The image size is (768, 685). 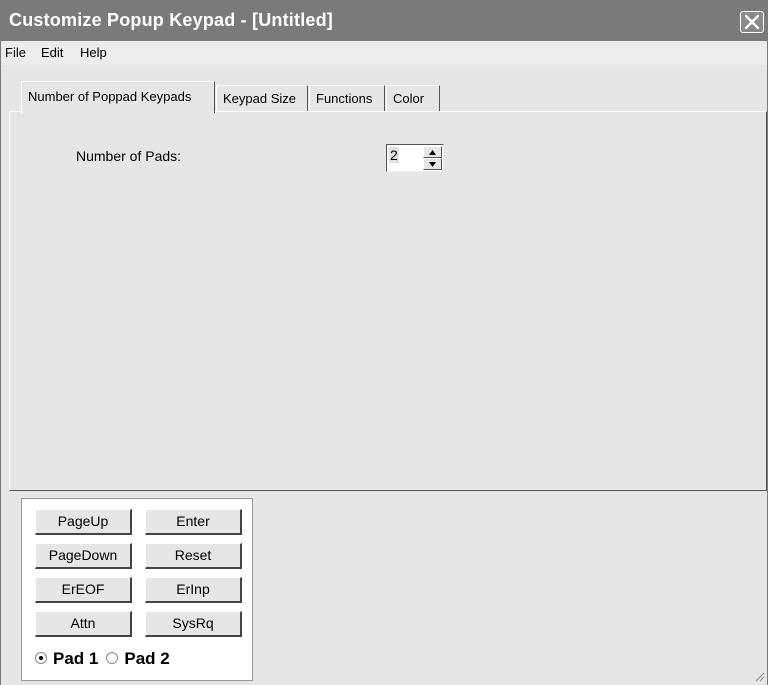 I want to click on key-attn-button: Attn, so click(x=83, y=624).